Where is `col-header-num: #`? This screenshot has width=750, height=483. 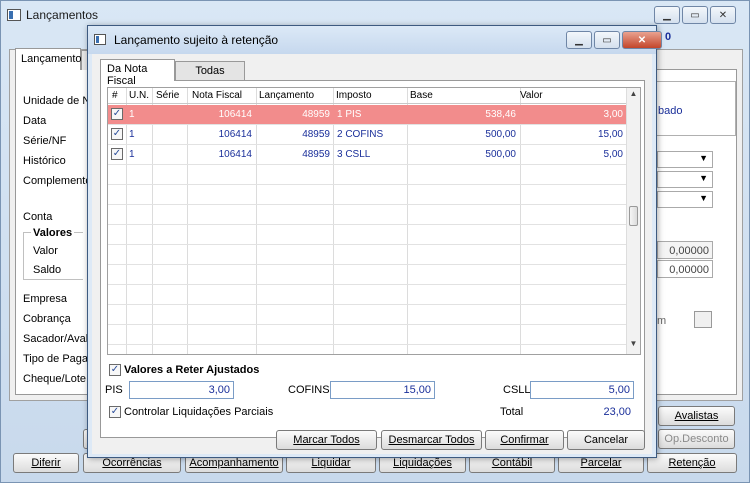
col-header-num: # is located at coordinates (115, 95).